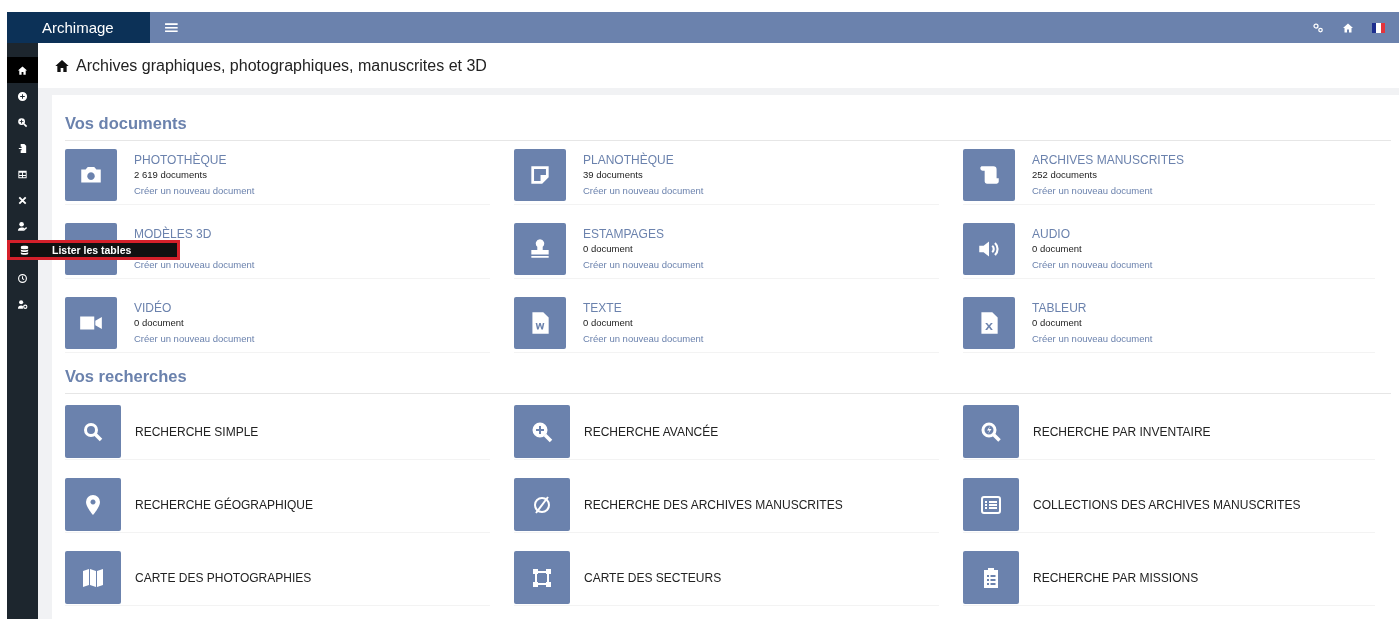 This screenshot has width=1399, height=619. I want to click on app-logo: Archimage, so click(78, 27).